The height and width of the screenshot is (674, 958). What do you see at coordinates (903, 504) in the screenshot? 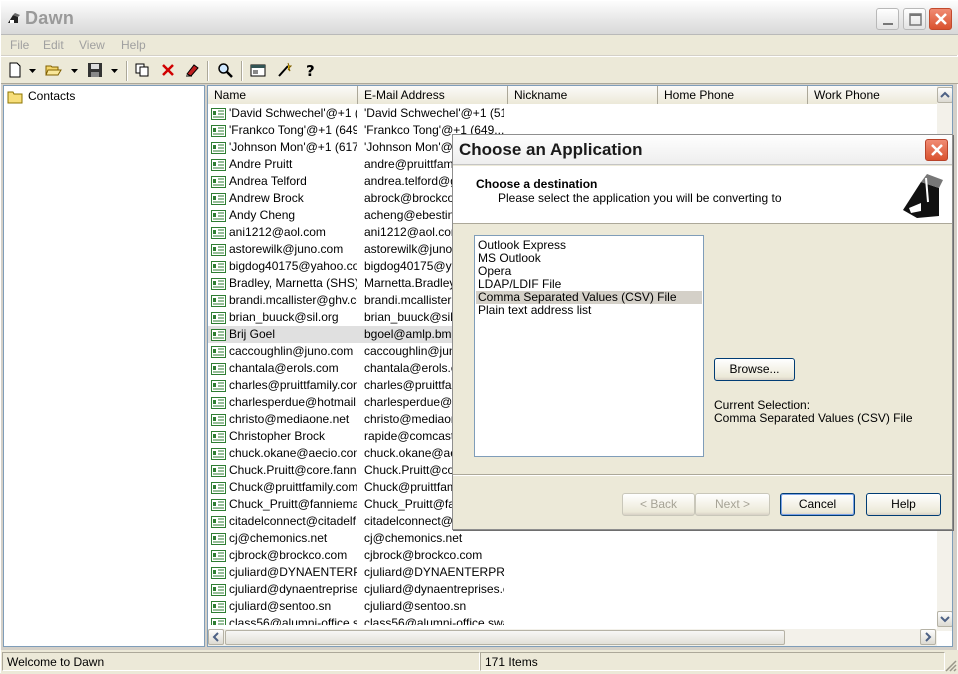
I see `help-dialog-button: Help` at bounding box center [903, 504].